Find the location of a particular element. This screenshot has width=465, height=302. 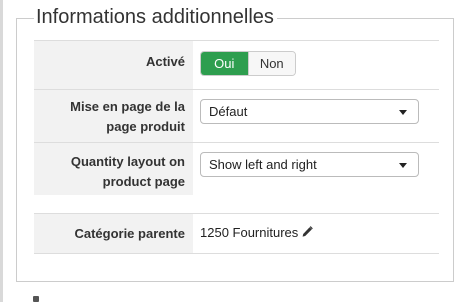

parent-category-value-cell: 1250 Fournitures is located at coordinates (316, 233).